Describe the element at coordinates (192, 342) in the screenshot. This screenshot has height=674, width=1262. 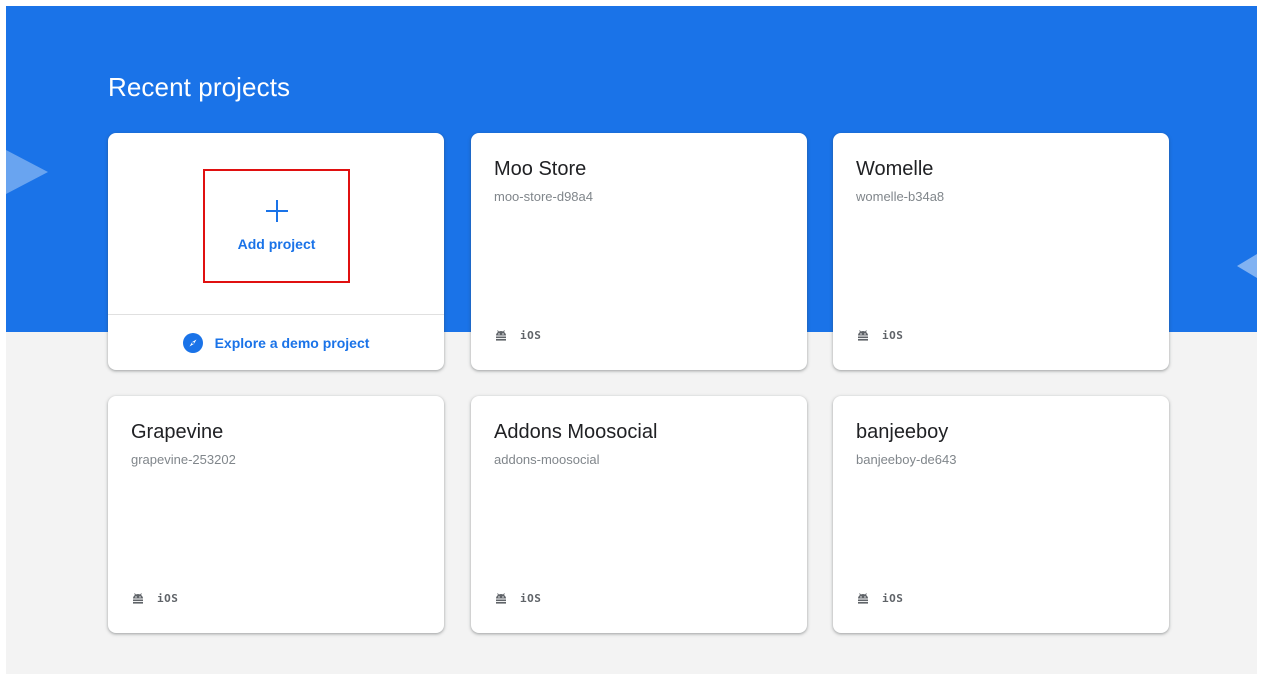
I see `compass-icon` at that location.